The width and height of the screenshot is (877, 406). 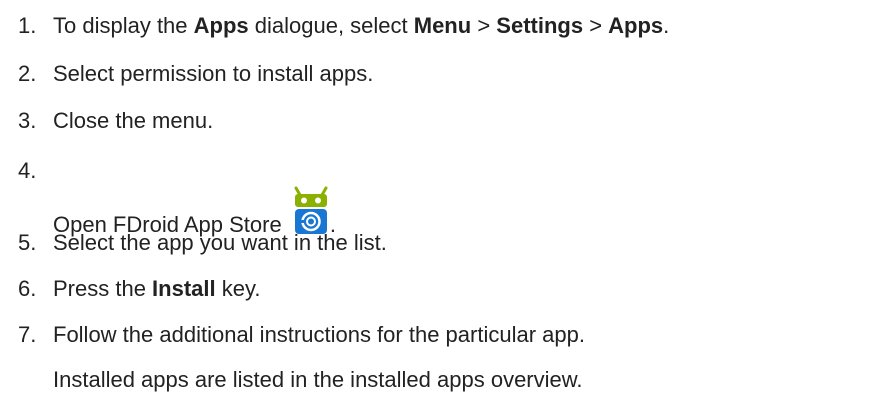 I want to click on step-2: 2. Select permission to install apps., so click(x=195, y=74).